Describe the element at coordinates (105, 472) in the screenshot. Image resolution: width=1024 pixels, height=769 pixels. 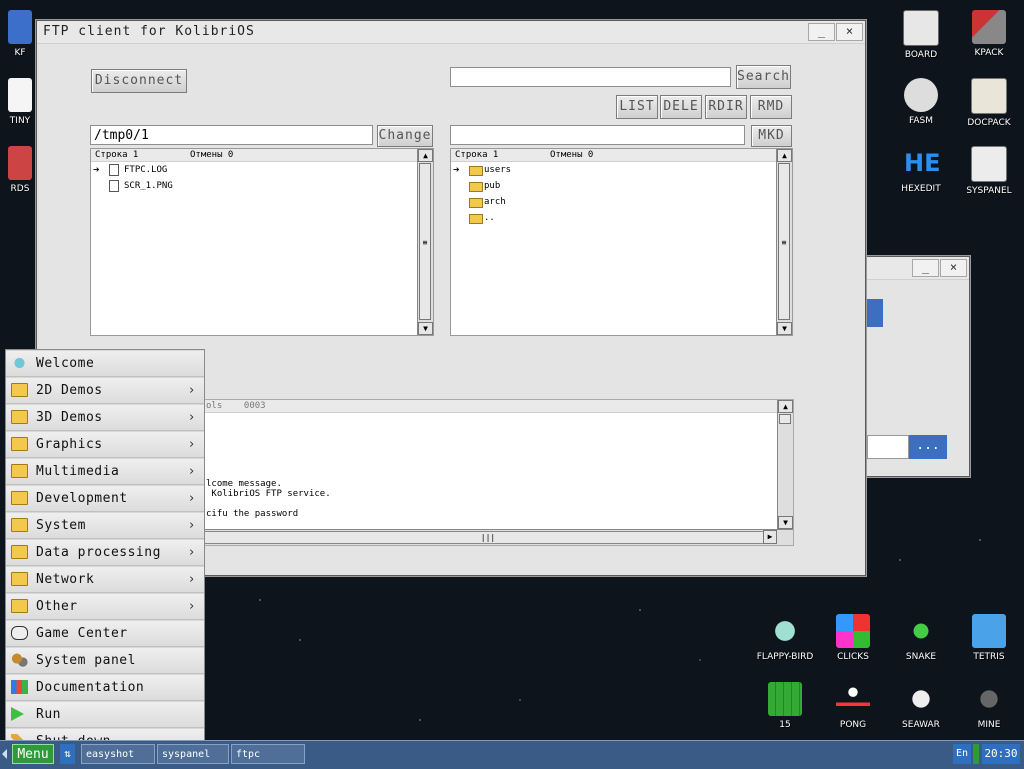
I see `menu-item-multimedia: Multimedia ›` at that location.